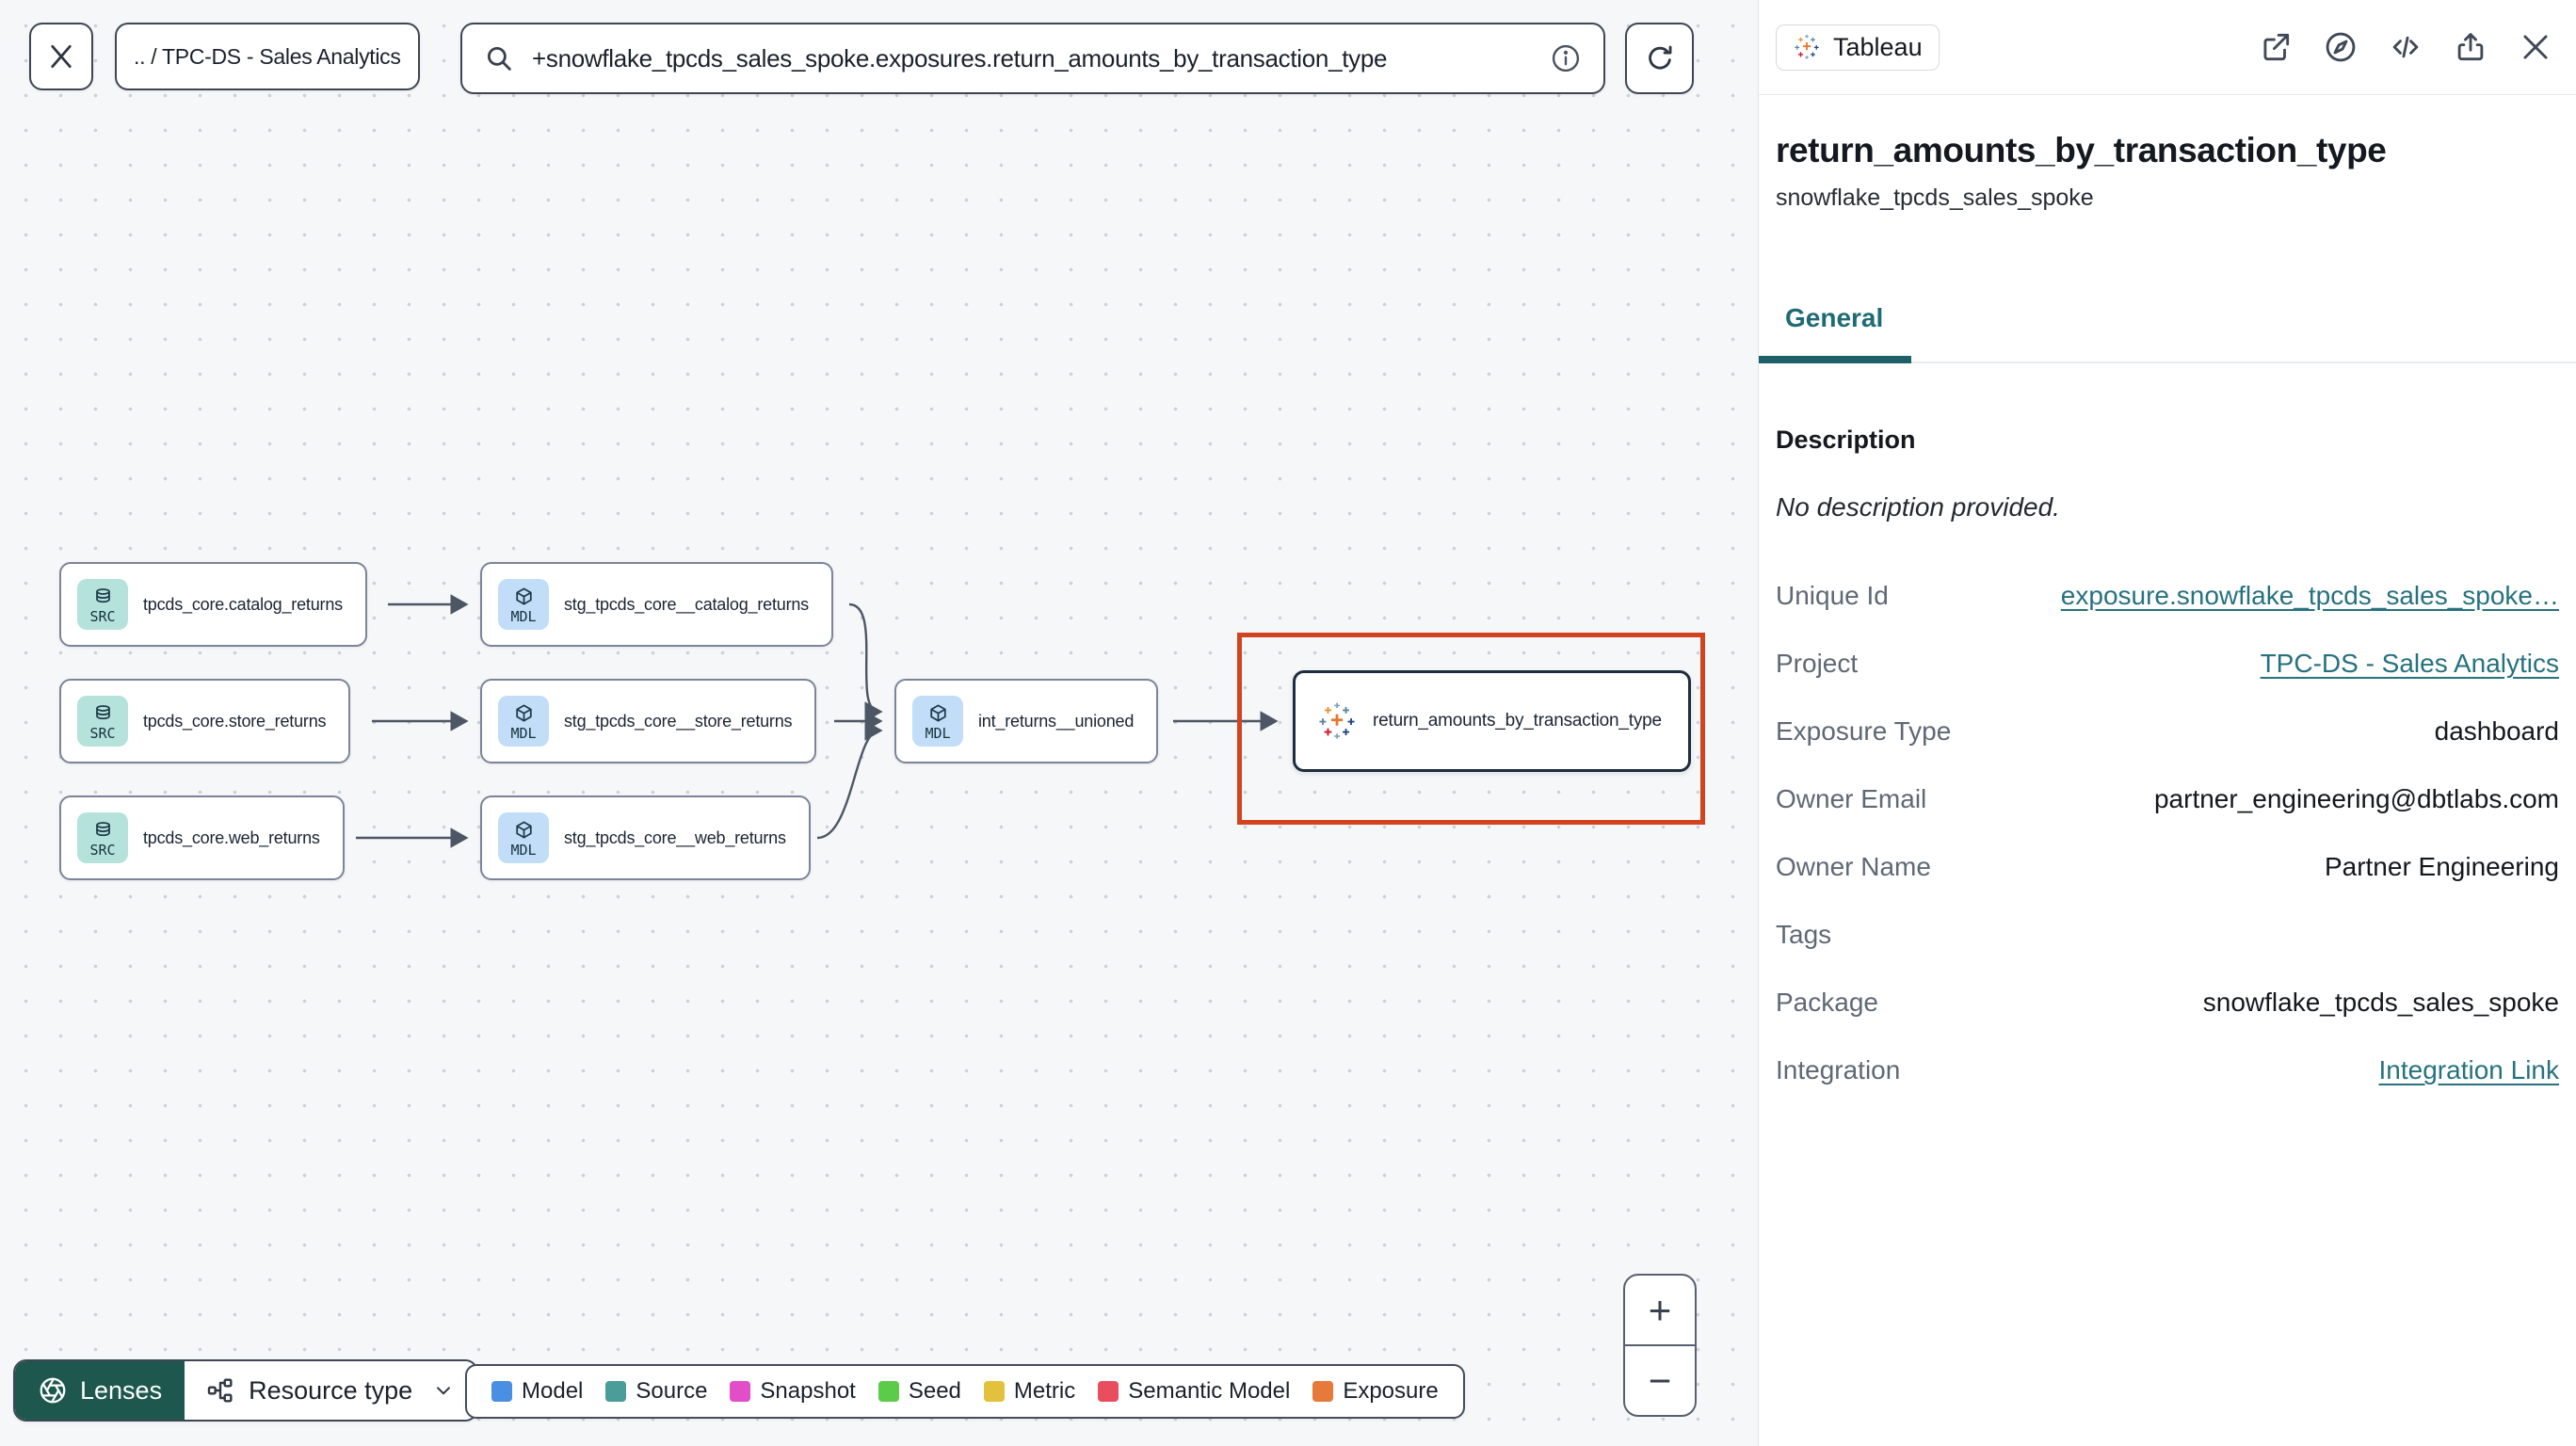 Image resolution: width=2576 pixels, height=1446 pixels. I want to click on code-icon, so click(2405, 47).